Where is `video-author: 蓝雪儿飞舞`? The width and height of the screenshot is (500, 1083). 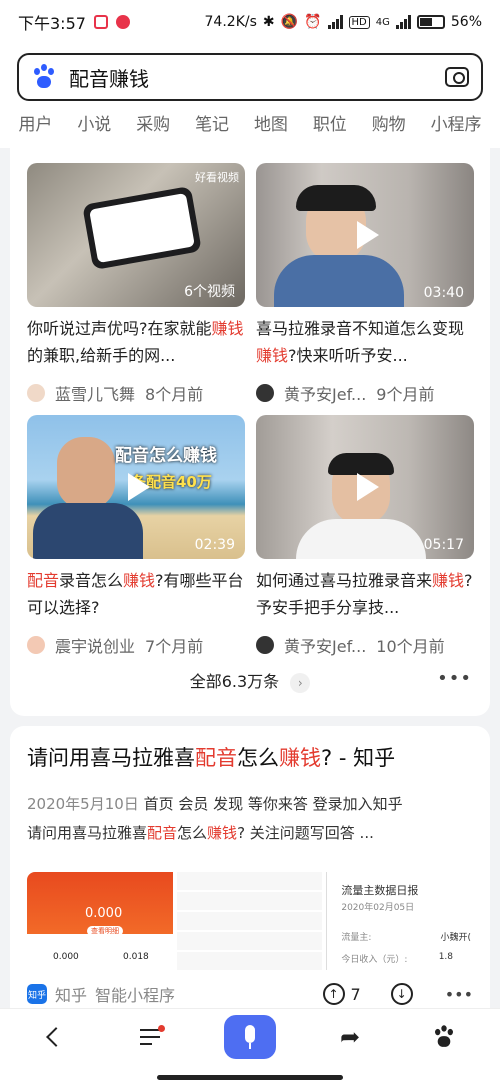 video-author: 蓝雪儿飞舞 is located at coordinates (95, 393).